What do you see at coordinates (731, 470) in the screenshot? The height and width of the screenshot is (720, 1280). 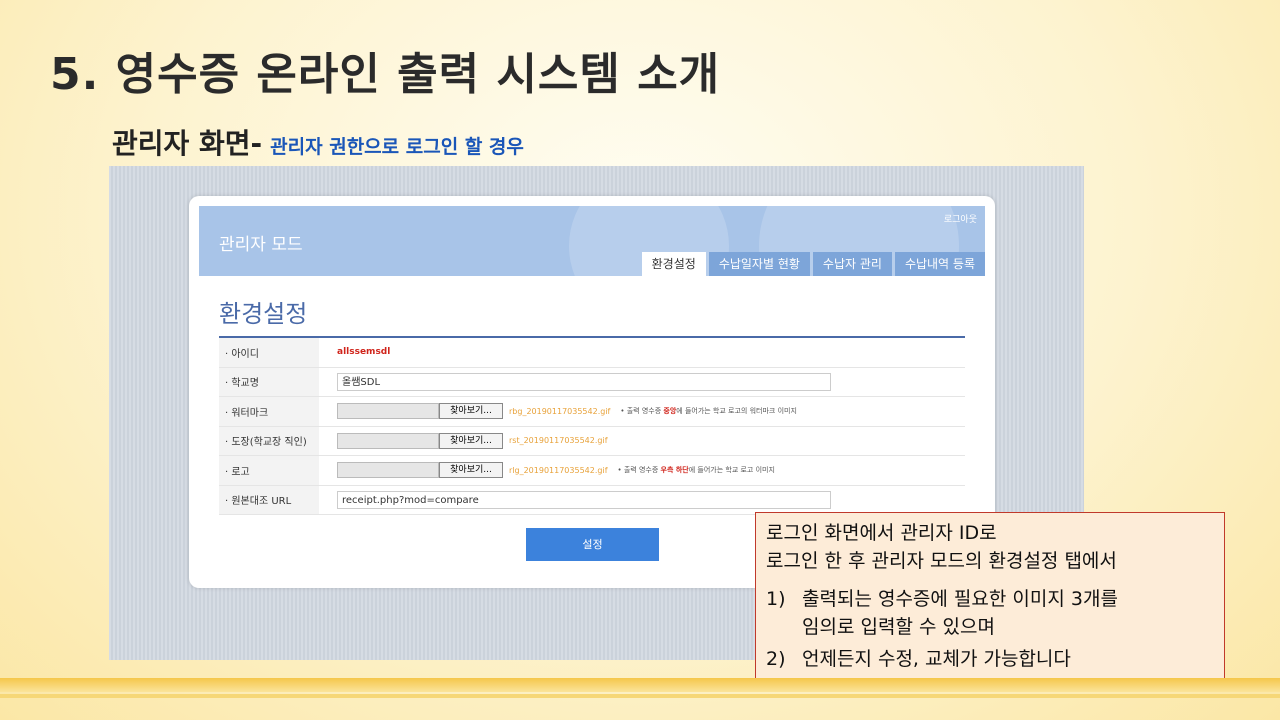 I see `note-text: 에 들어가는 학교 로고 이미지` at bounding box center [731, 470].